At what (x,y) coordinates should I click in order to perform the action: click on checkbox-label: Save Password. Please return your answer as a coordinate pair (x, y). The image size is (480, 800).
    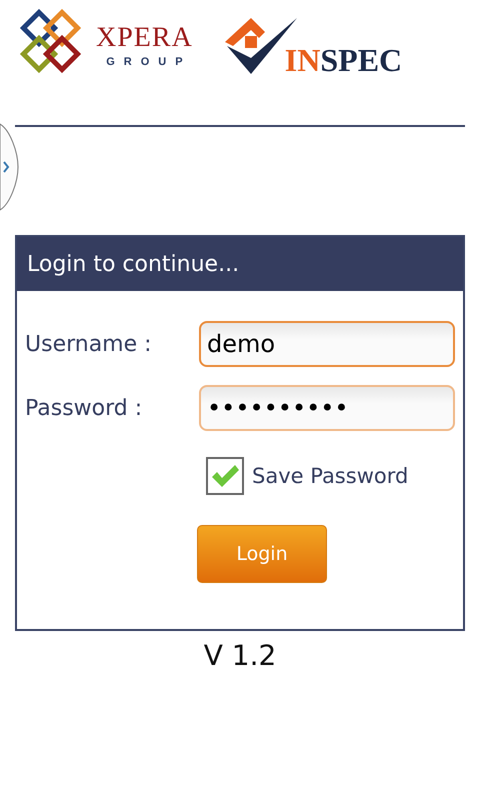
    Looking at the image, I should click on (330, 476).